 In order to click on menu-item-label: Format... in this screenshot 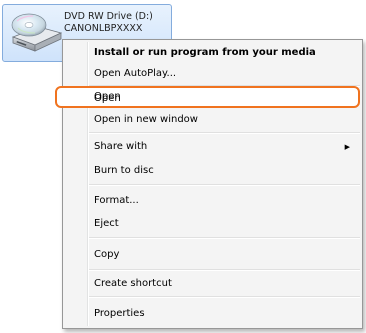, I will do `click(116, 200)`.